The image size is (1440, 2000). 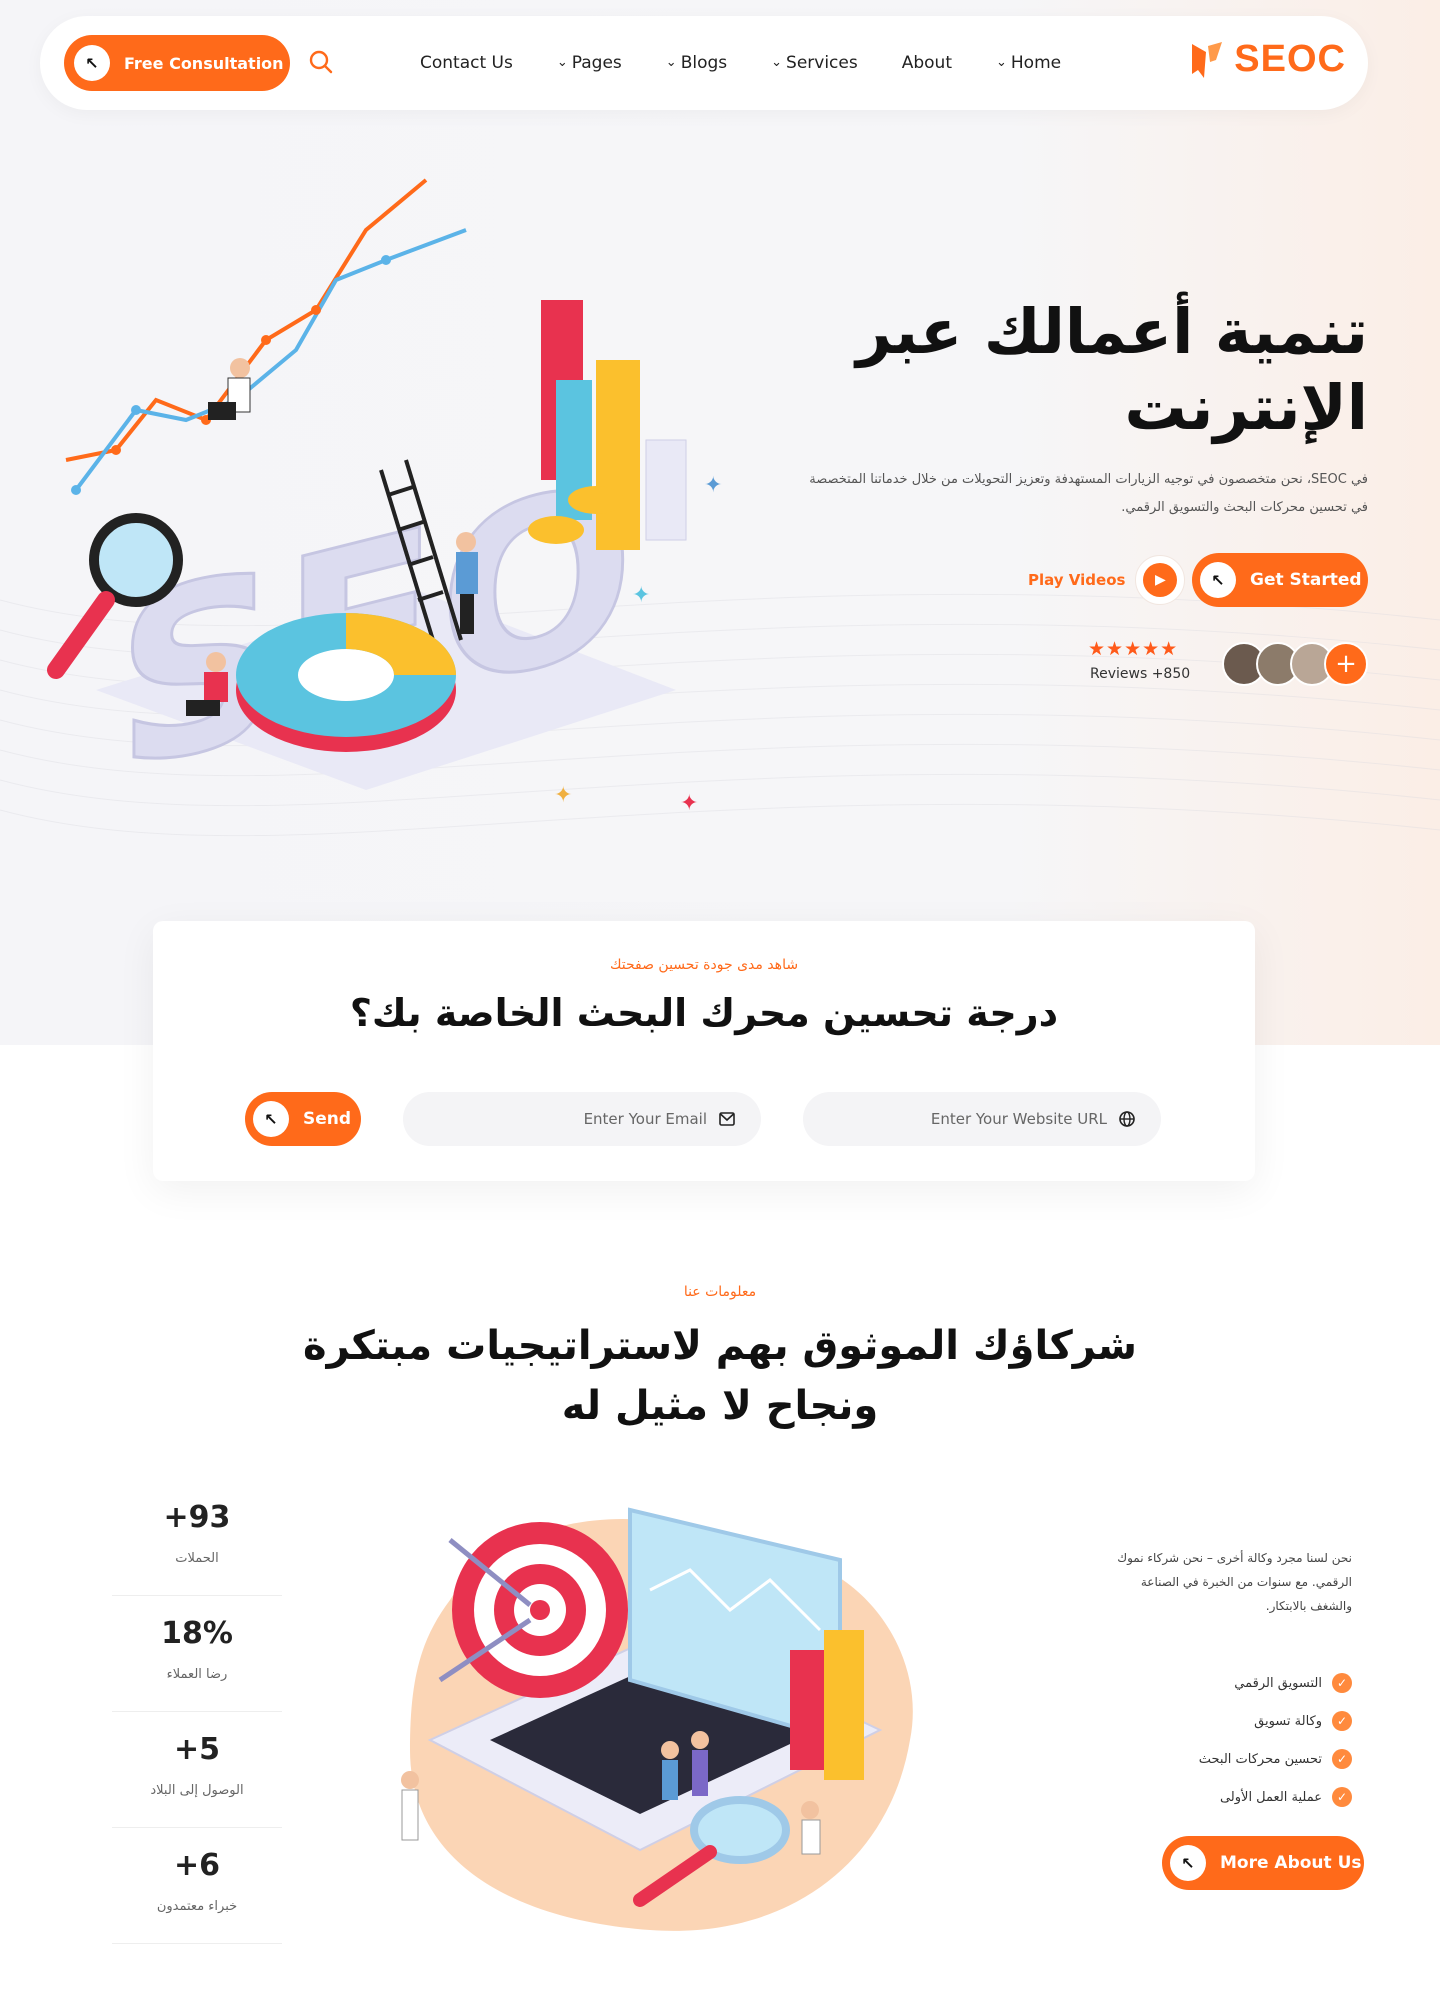 I want to click on globe-icon, so click(x=1127, y=1119).